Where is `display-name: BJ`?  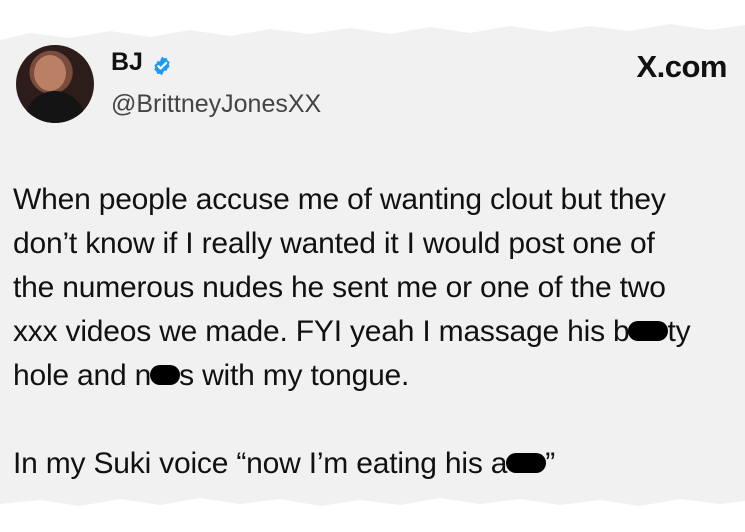 display-name: BJ is located at coordinates (127, 62).